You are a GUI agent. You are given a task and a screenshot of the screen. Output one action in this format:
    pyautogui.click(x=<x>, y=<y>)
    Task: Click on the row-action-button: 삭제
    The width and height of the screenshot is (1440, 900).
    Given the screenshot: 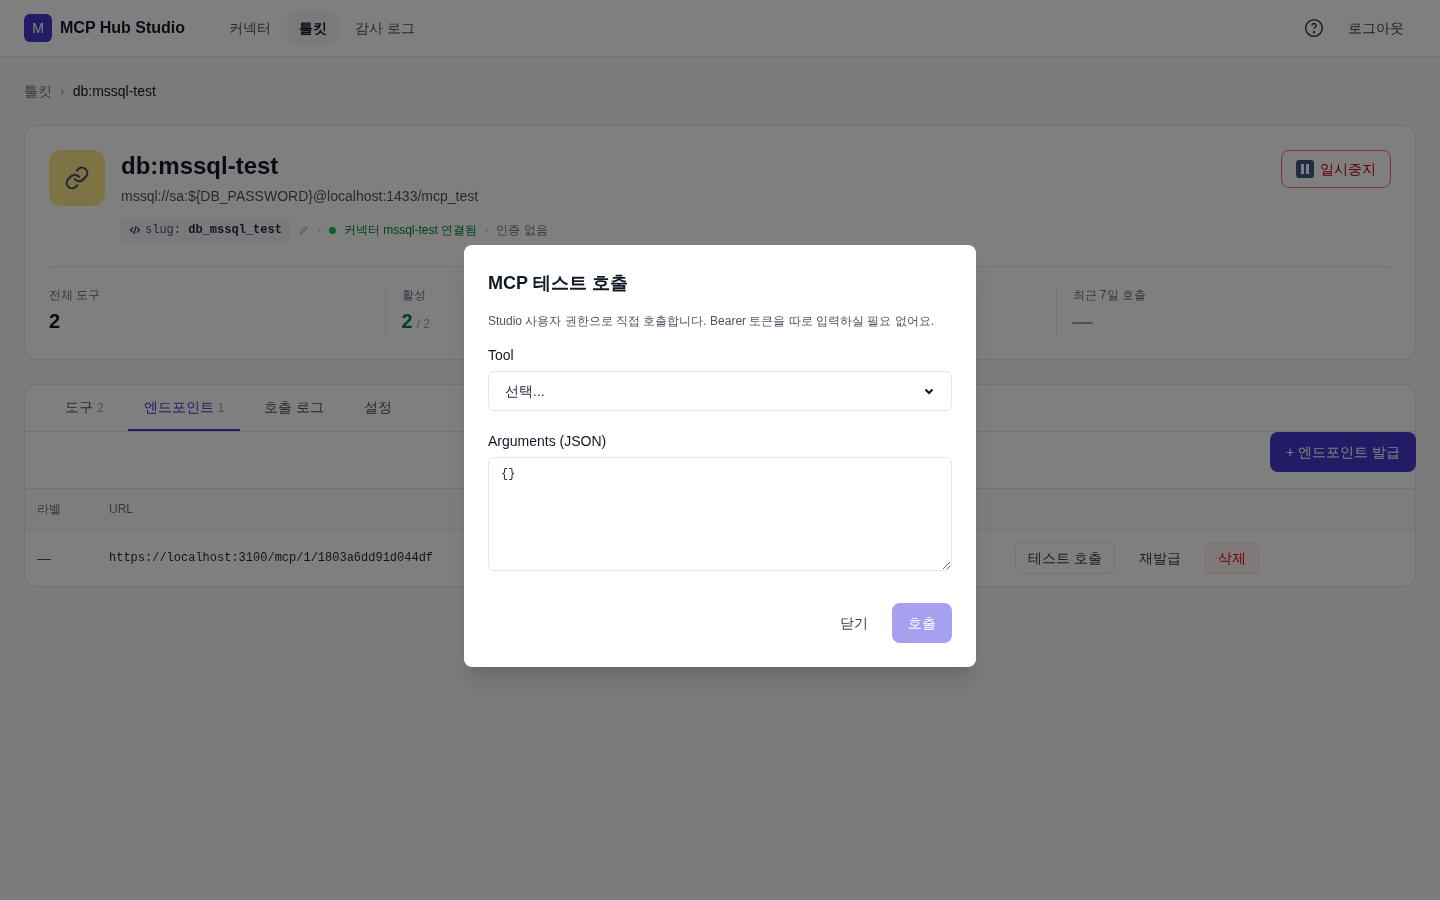 What is the action you would take?
    pyautogui.click(x=1232, y=558)
    